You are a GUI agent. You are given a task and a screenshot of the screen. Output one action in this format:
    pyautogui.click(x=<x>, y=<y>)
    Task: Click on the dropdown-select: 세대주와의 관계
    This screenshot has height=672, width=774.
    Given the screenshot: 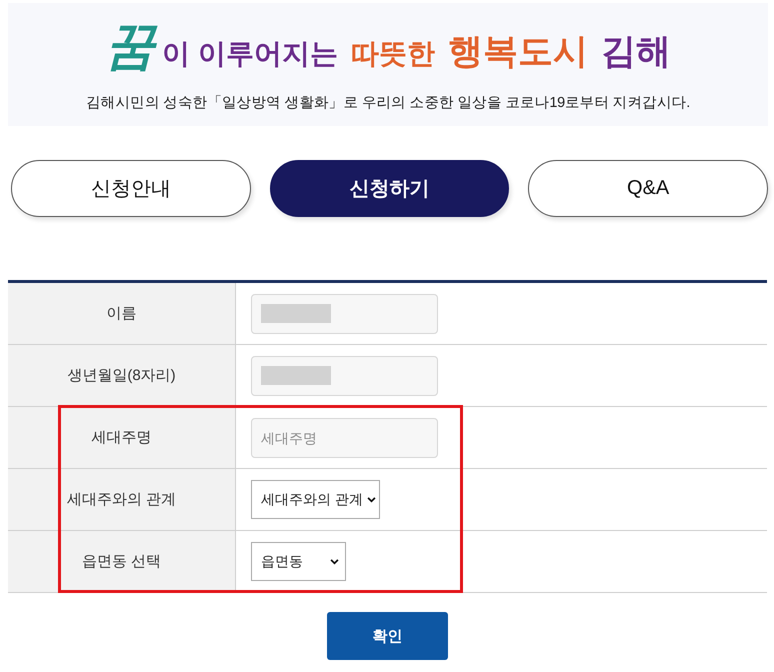 What is the action you would take?
    pyautogui.click(x=315, y=499)
    